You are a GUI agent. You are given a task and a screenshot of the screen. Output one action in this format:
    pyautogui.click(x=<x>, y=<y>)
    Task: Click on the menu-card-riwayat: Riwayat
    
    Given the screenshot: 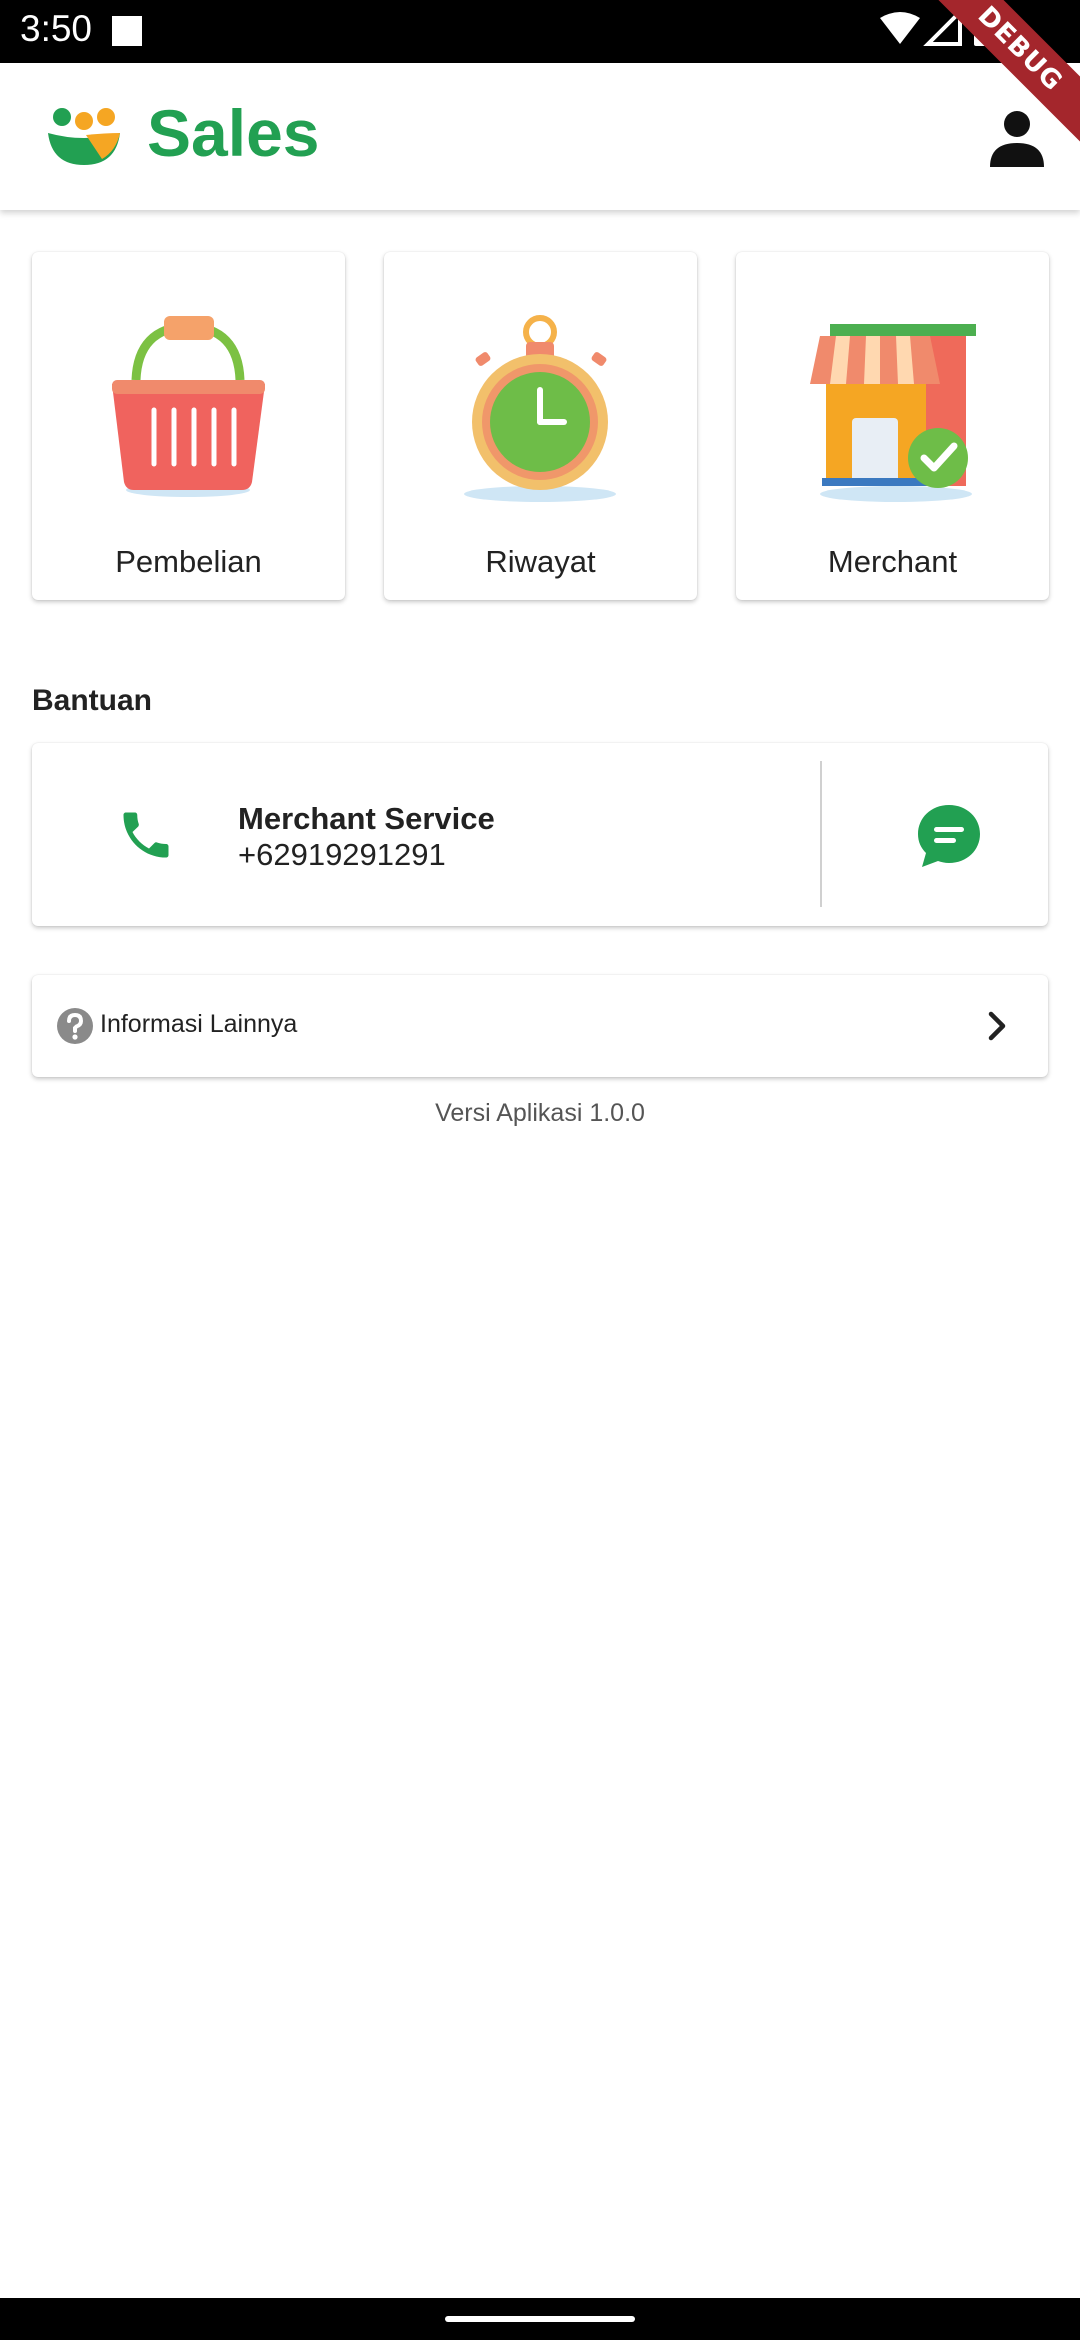 What is the action you would take?
    pyautogui.click(x=540, y=426)
    